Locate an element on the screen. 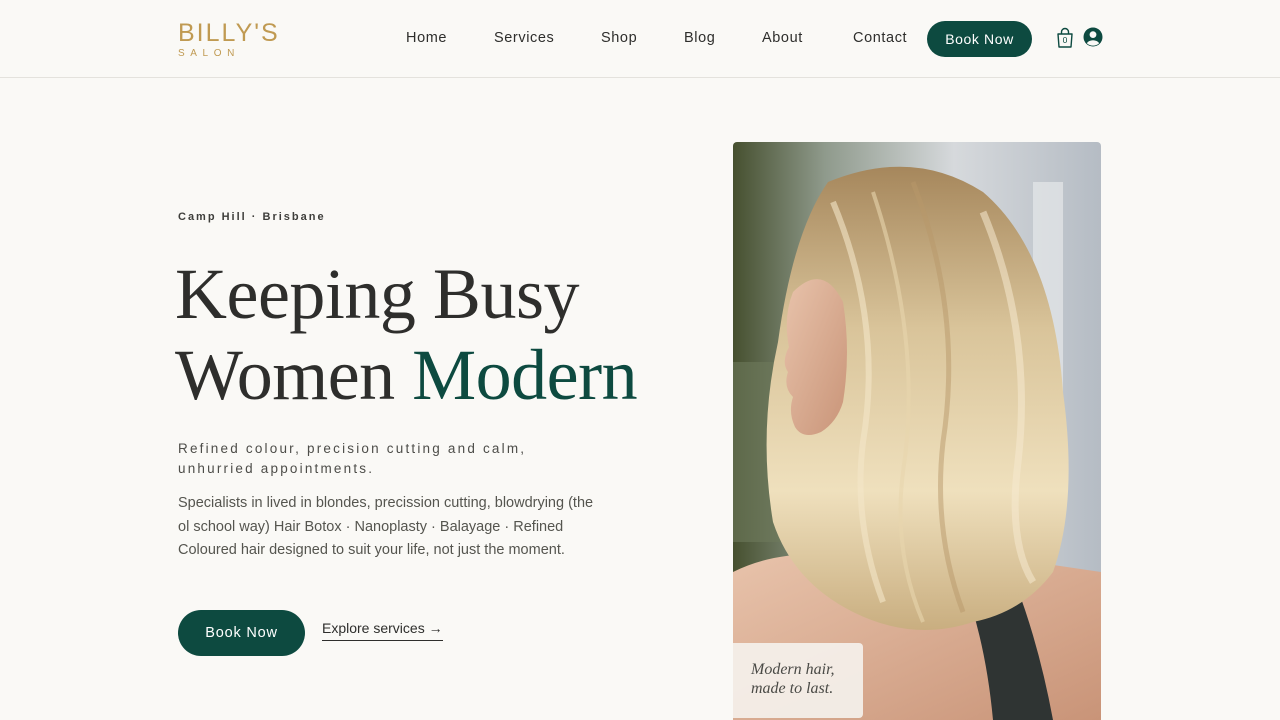 The image size is (1280, 720). logo-subtitle: SALON is located at coordinates (209, 53).